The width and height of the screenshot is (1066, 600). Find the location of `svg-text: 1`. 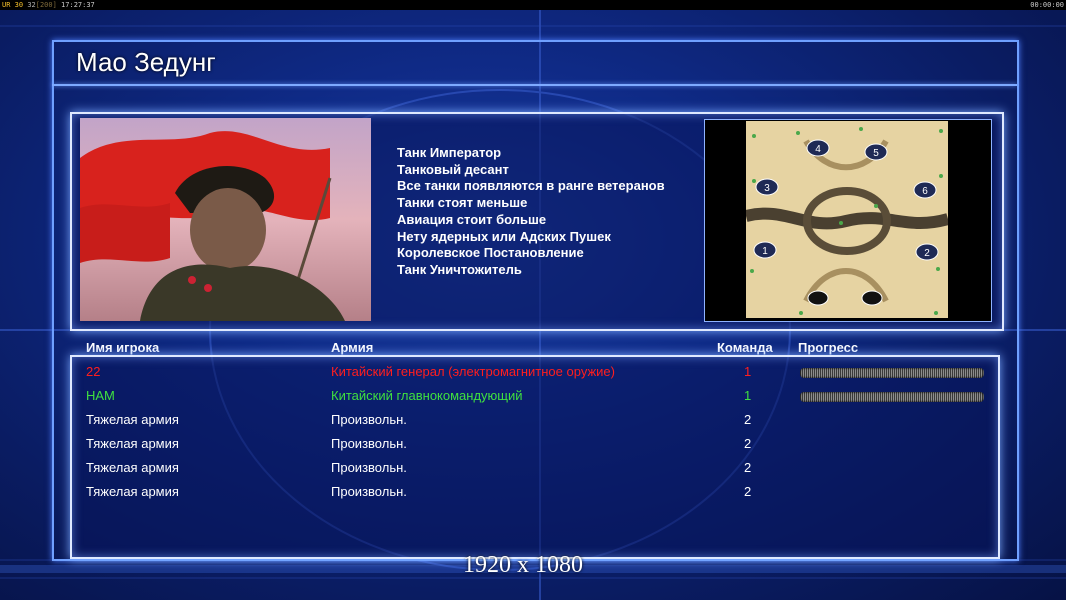

svg-text: 1 is located at coordinates (765, 251).